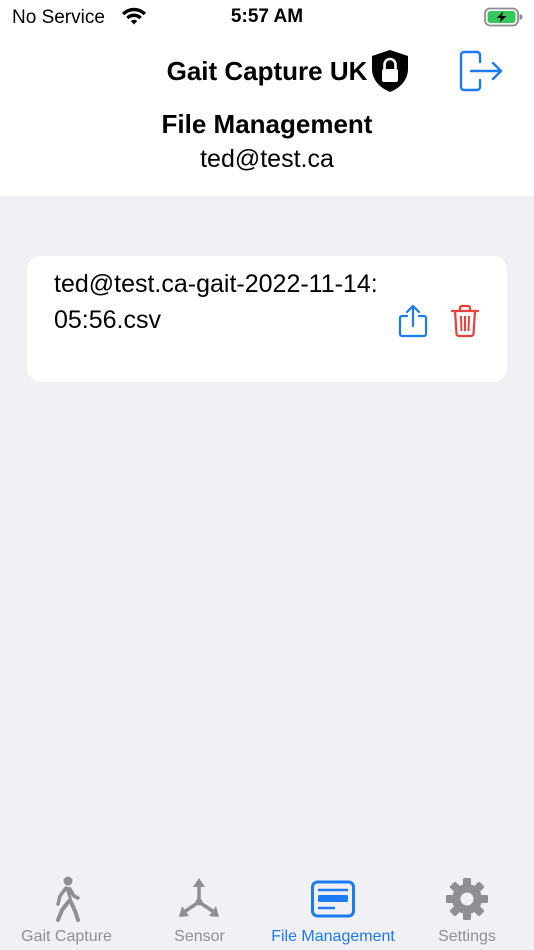 This screenshot has width=534, height=950. Describe the element at coordinates (333, 899) in the screenshot. I see `file-list-icon` at that location.